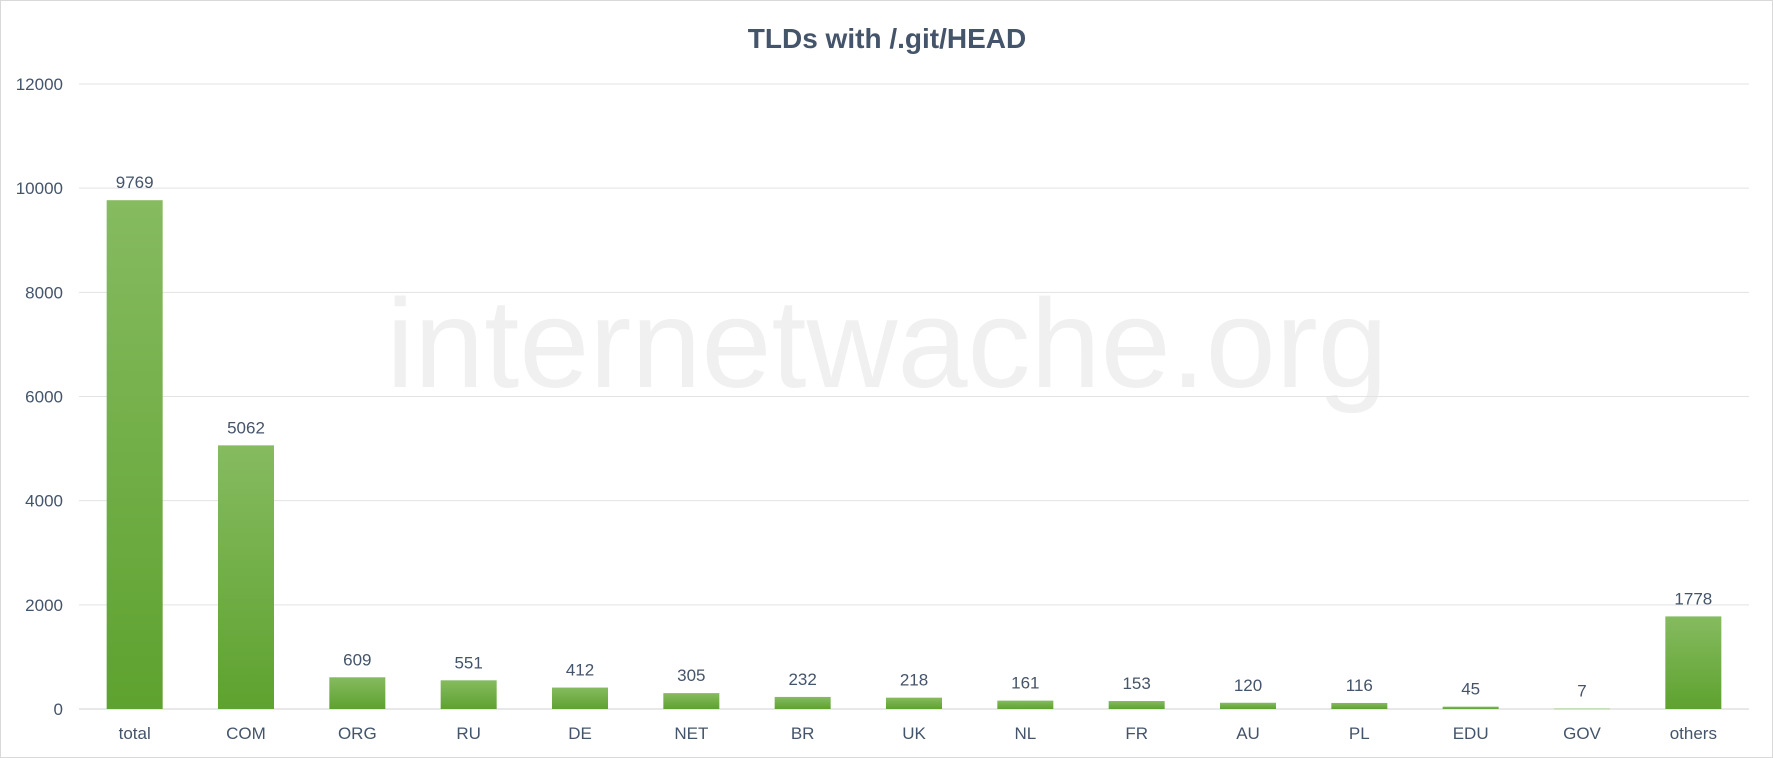  I want to click on y-tick-label: 4000, so click(44, 501).